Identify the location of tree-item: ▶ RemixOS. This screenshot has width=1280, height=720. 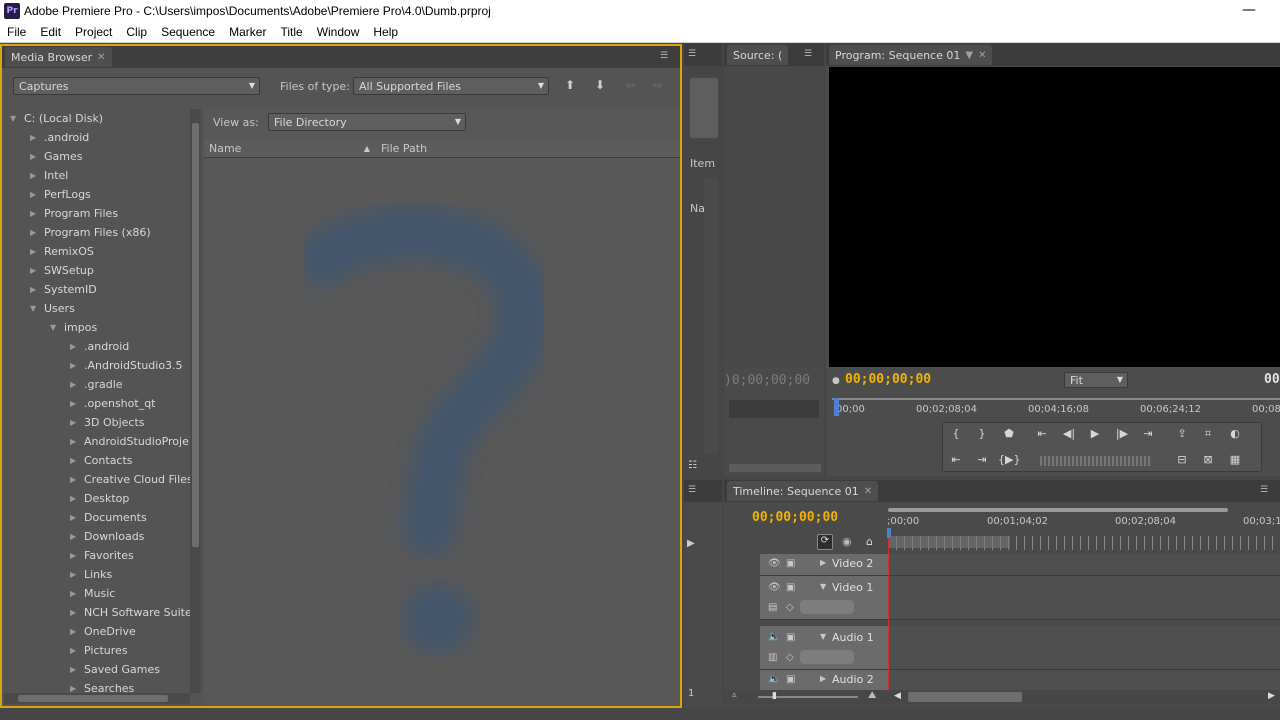
(62, 251).